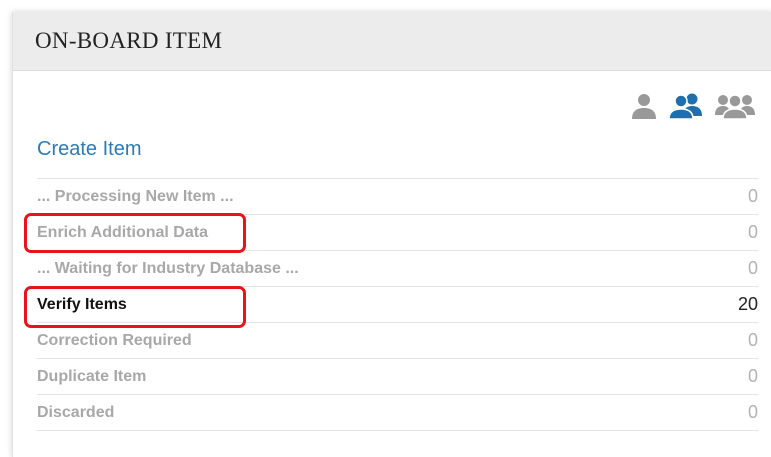  Describe the element at coordinates (92, 376) in the screenshot. I see `status-label: Duplicate Item` at that location.